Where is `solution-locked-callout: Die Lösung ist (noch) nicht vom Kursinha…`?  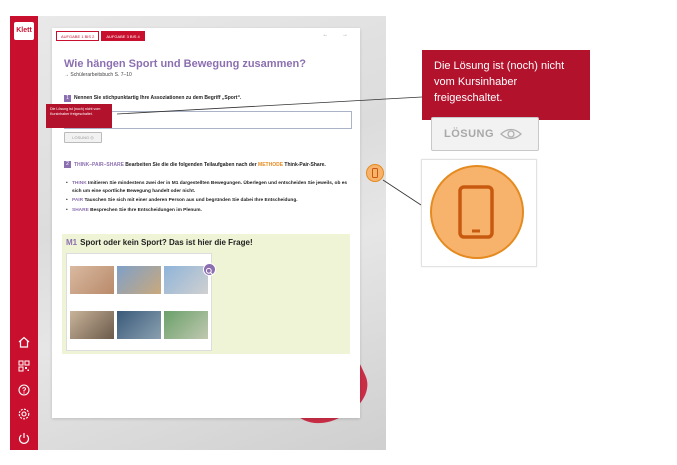 solution-locked-callout: Die Lösung ist (noch) nicht vom Kursinha… is located at coordinates (506, 85).